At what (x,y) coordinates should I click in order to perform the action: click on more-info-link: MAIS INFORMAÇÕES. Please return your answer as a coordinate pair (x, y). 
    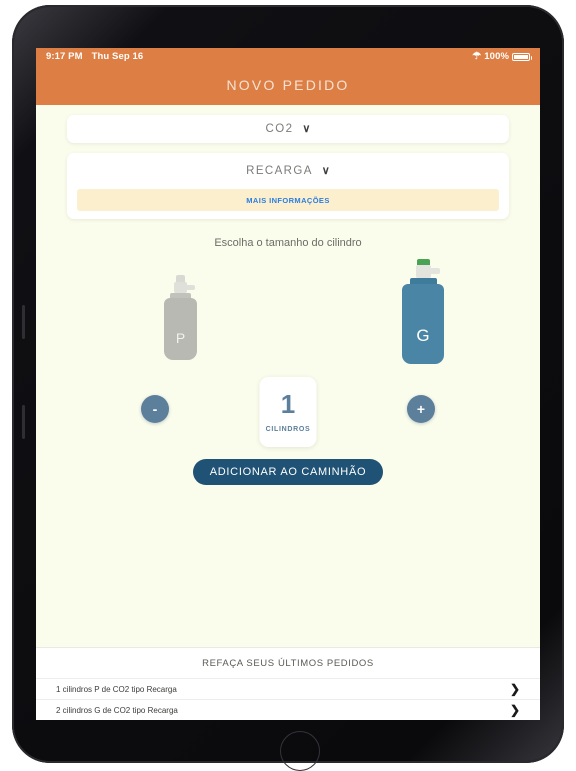
    Looking at the image, I should click on (287, 200).